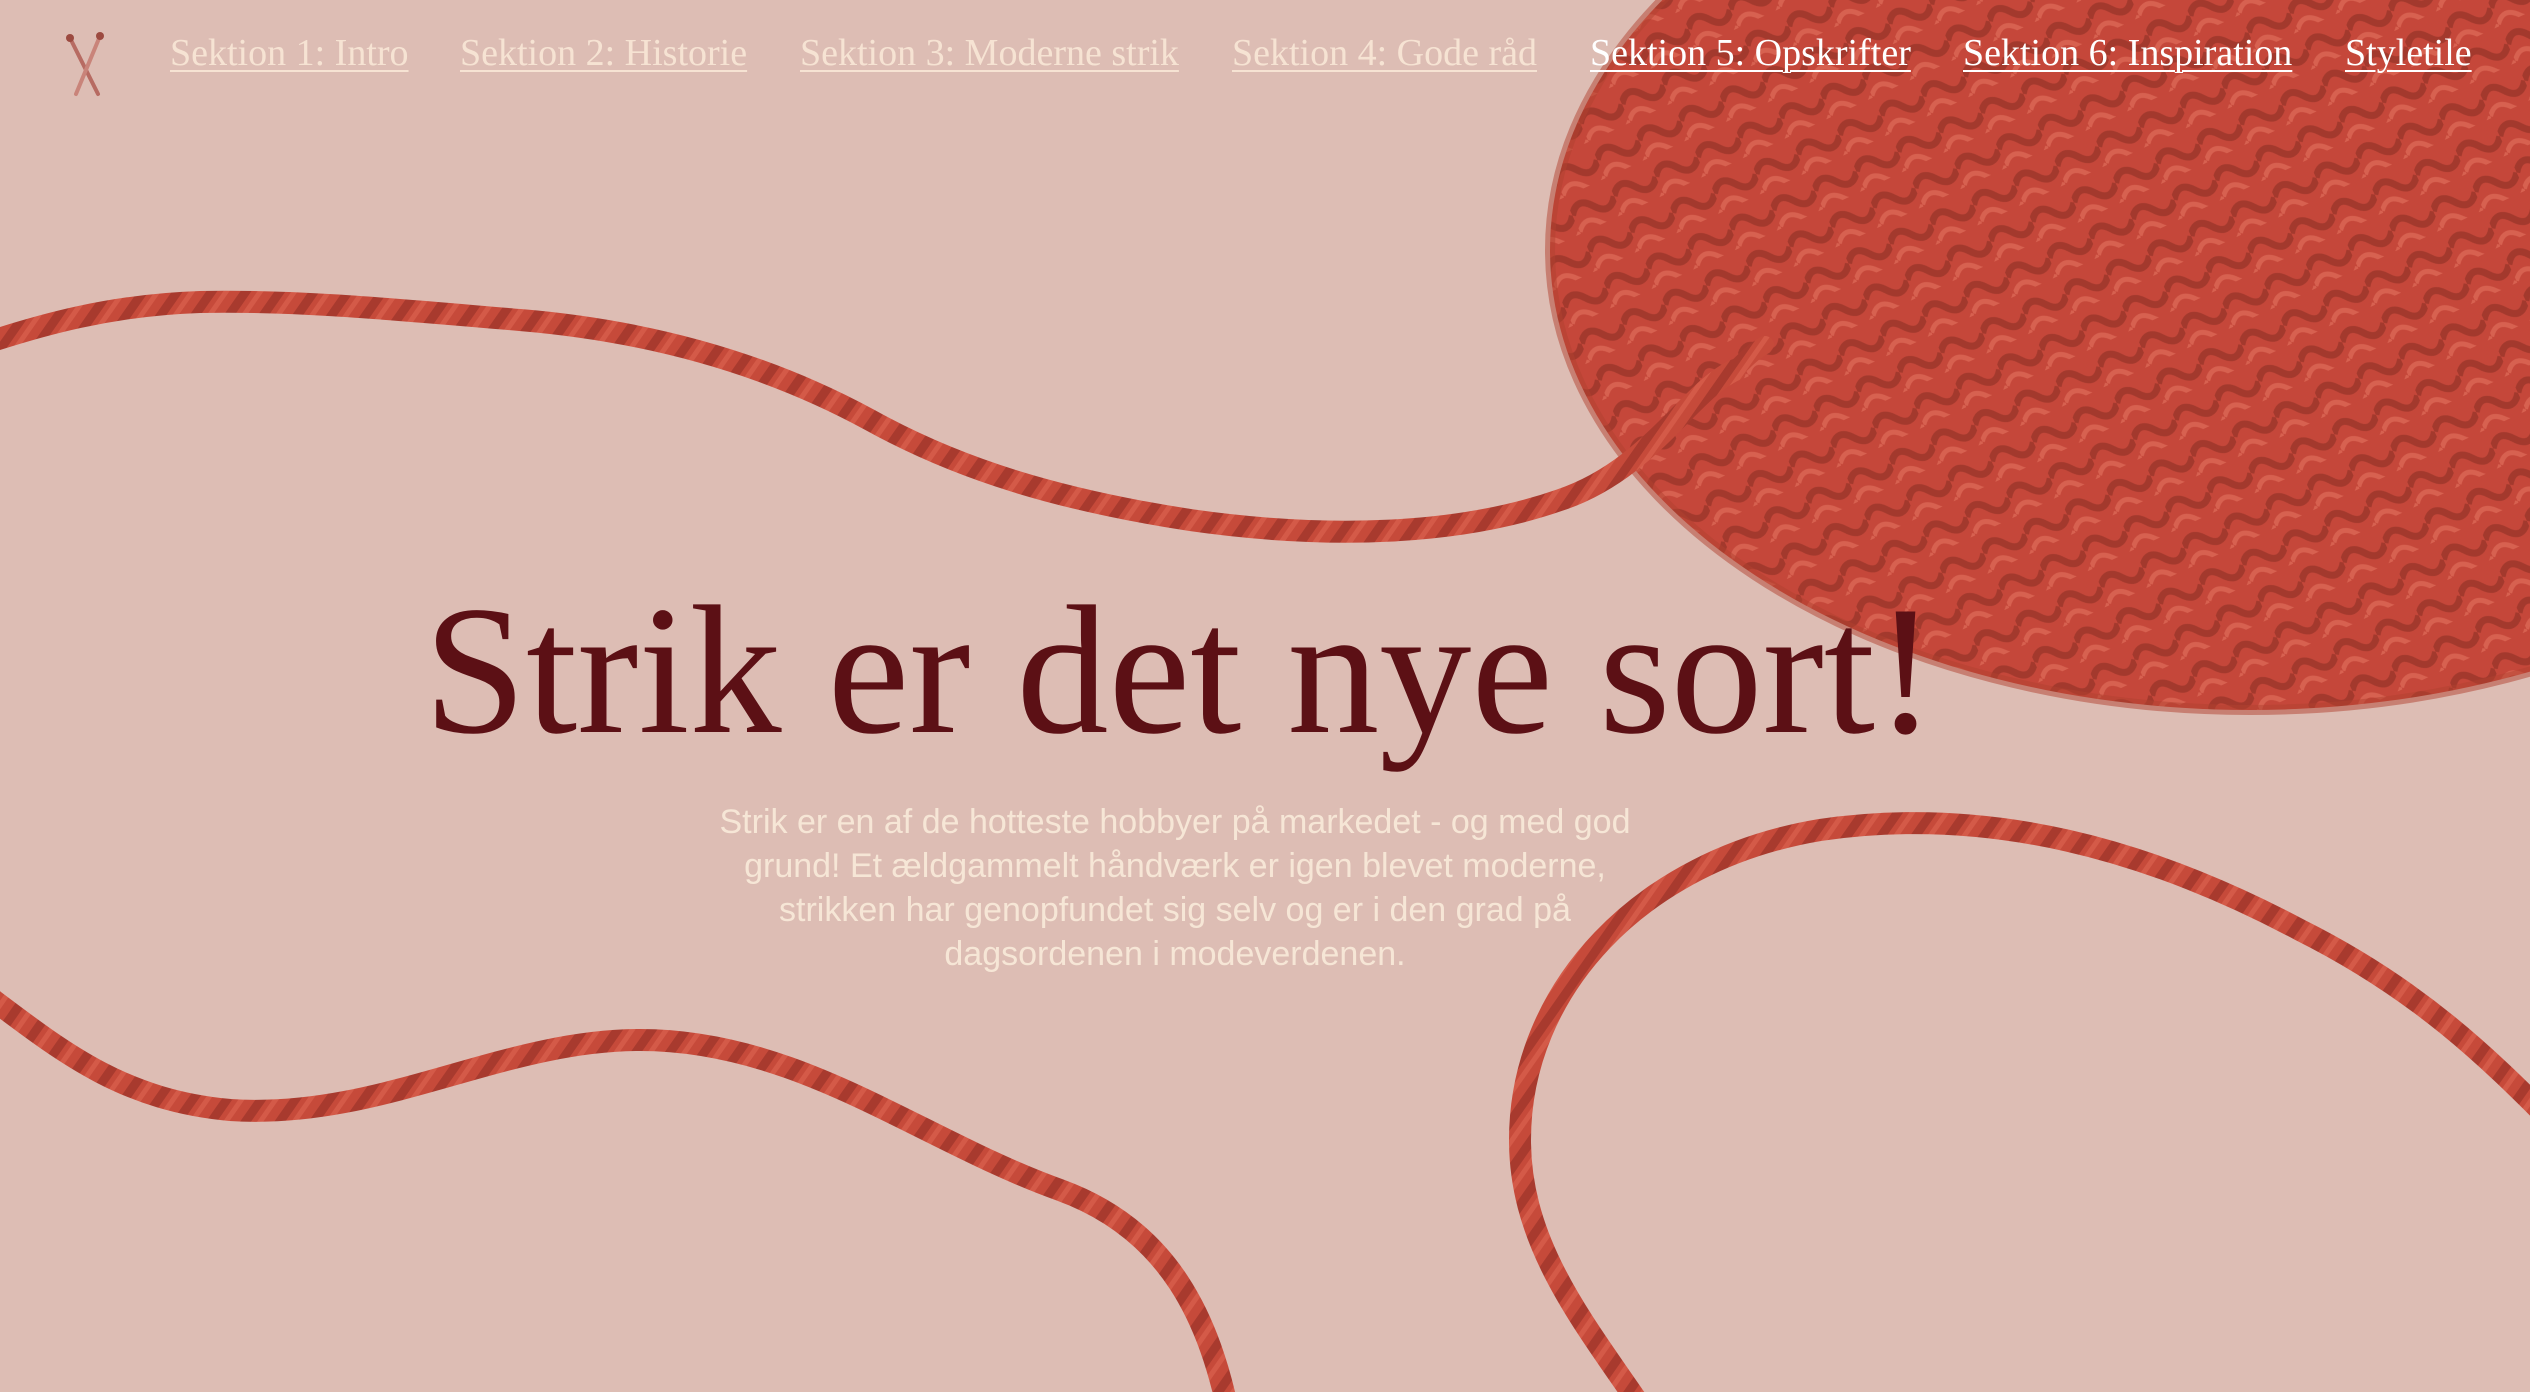  What do you see at coordinates (1180, 670) in the screenshot?
I see `hero-title: Strik er det nye sort!` at bounding box center [1180, 670].